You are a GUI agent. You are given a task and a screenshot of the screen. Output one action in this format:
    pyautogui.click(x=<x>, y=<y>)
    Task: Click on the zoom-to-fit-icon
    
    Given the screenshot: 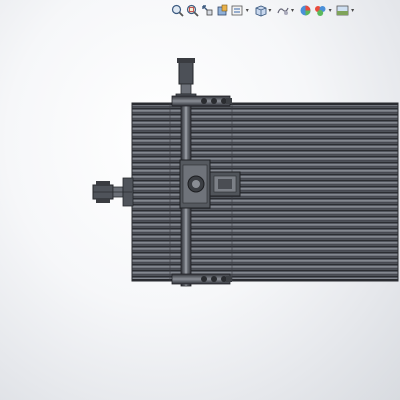 What is the action you would take?
    pyautogui.click(x=177, y=10)
    